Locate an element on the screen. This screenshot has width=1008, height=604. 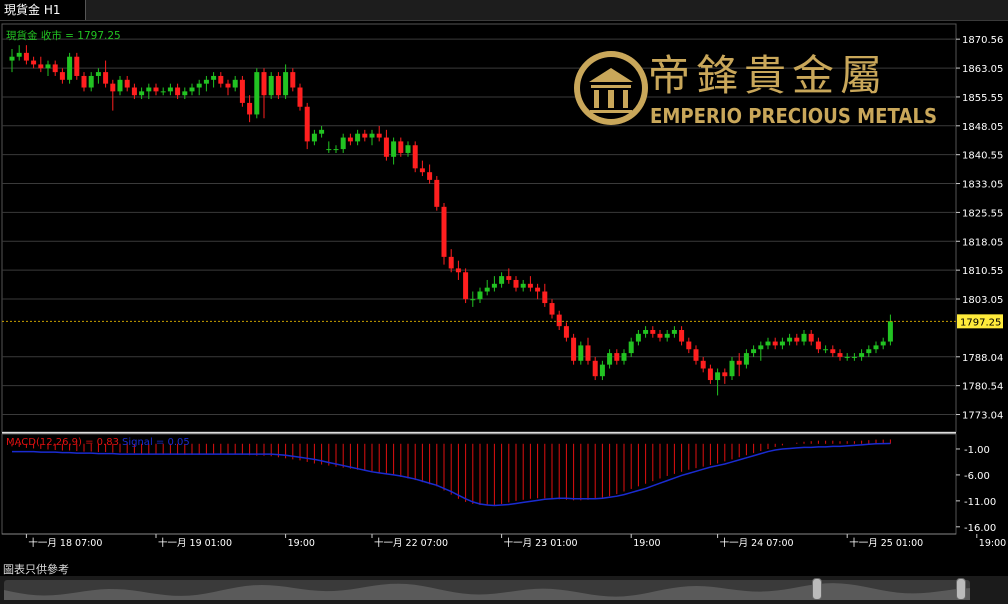
overview-area is located at coordinates (487, 591).